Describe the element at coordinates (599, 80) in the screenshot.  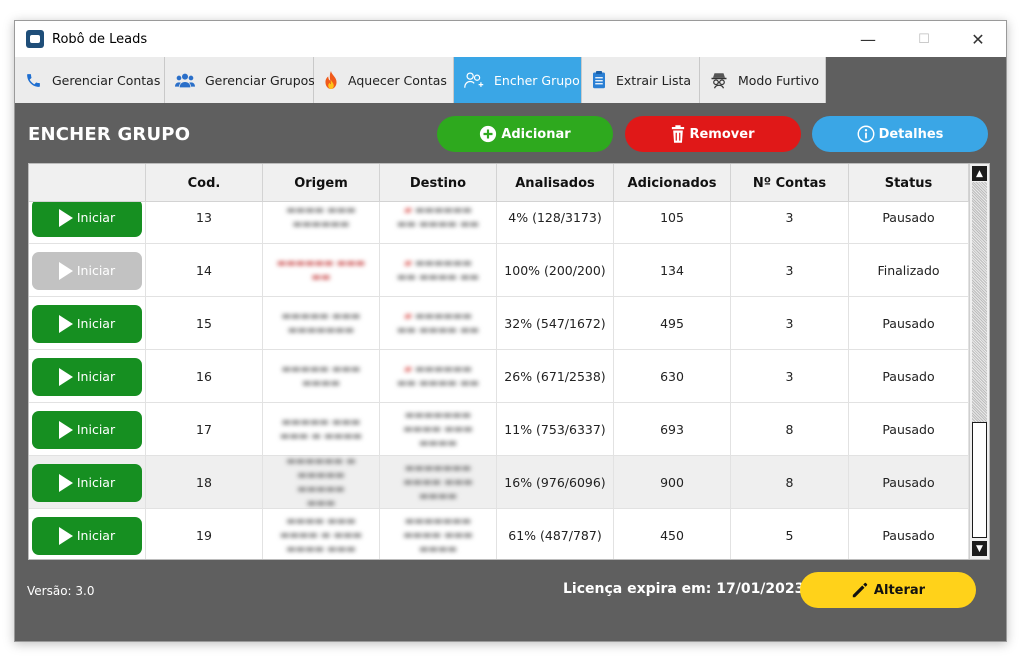
I see `list-icon` at that location.